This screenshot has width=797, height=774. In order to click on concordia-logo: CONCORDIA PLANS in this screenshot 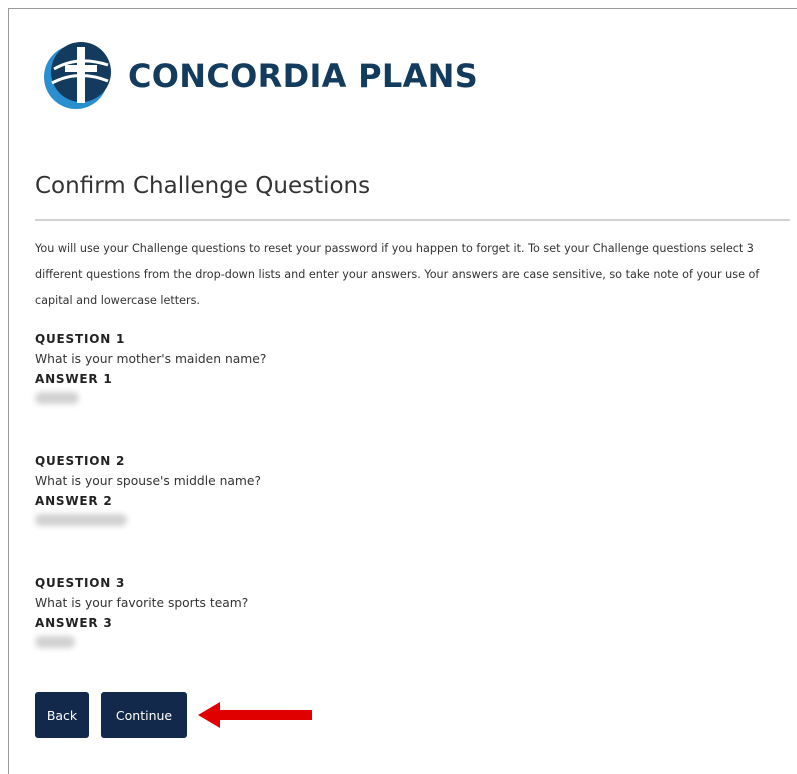, I will do `click(258, 76)`.